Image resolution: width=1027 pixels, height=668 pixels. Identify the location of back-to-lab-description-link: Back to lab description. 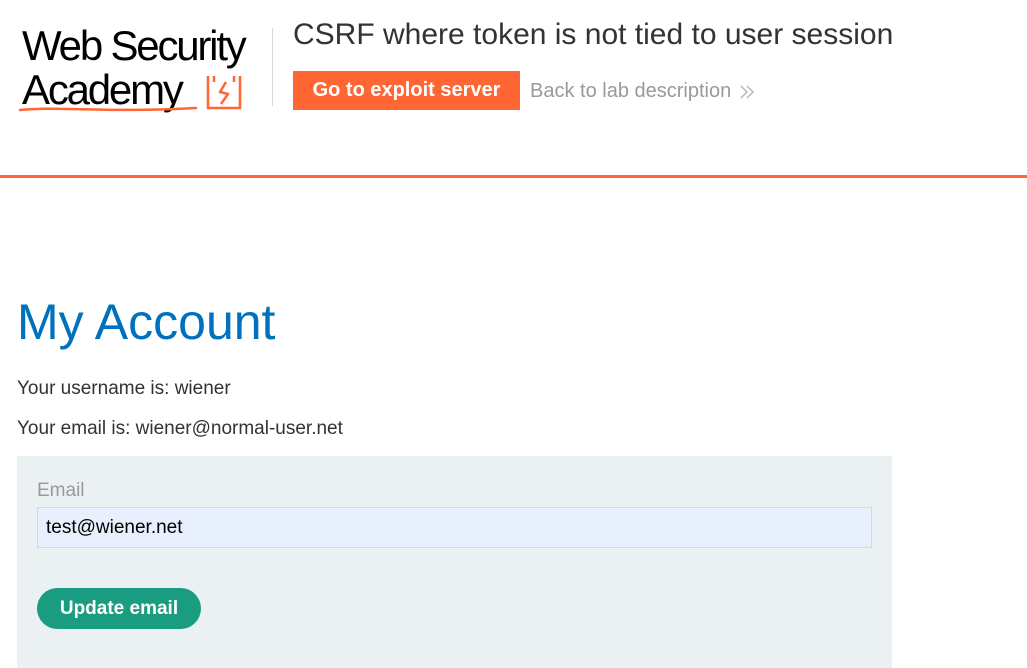
(642, 91).